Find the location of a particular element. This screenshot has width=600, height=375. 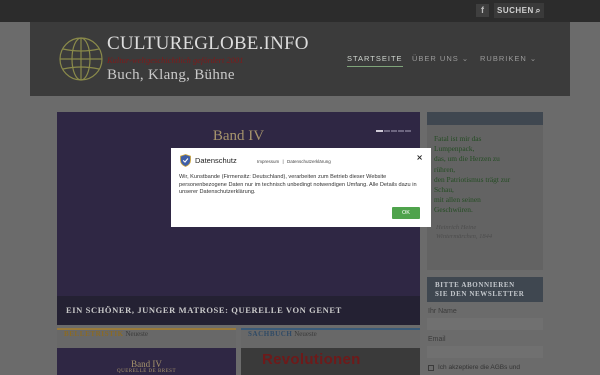

search-label: SUCHEN is located at coordinates (515, 10).